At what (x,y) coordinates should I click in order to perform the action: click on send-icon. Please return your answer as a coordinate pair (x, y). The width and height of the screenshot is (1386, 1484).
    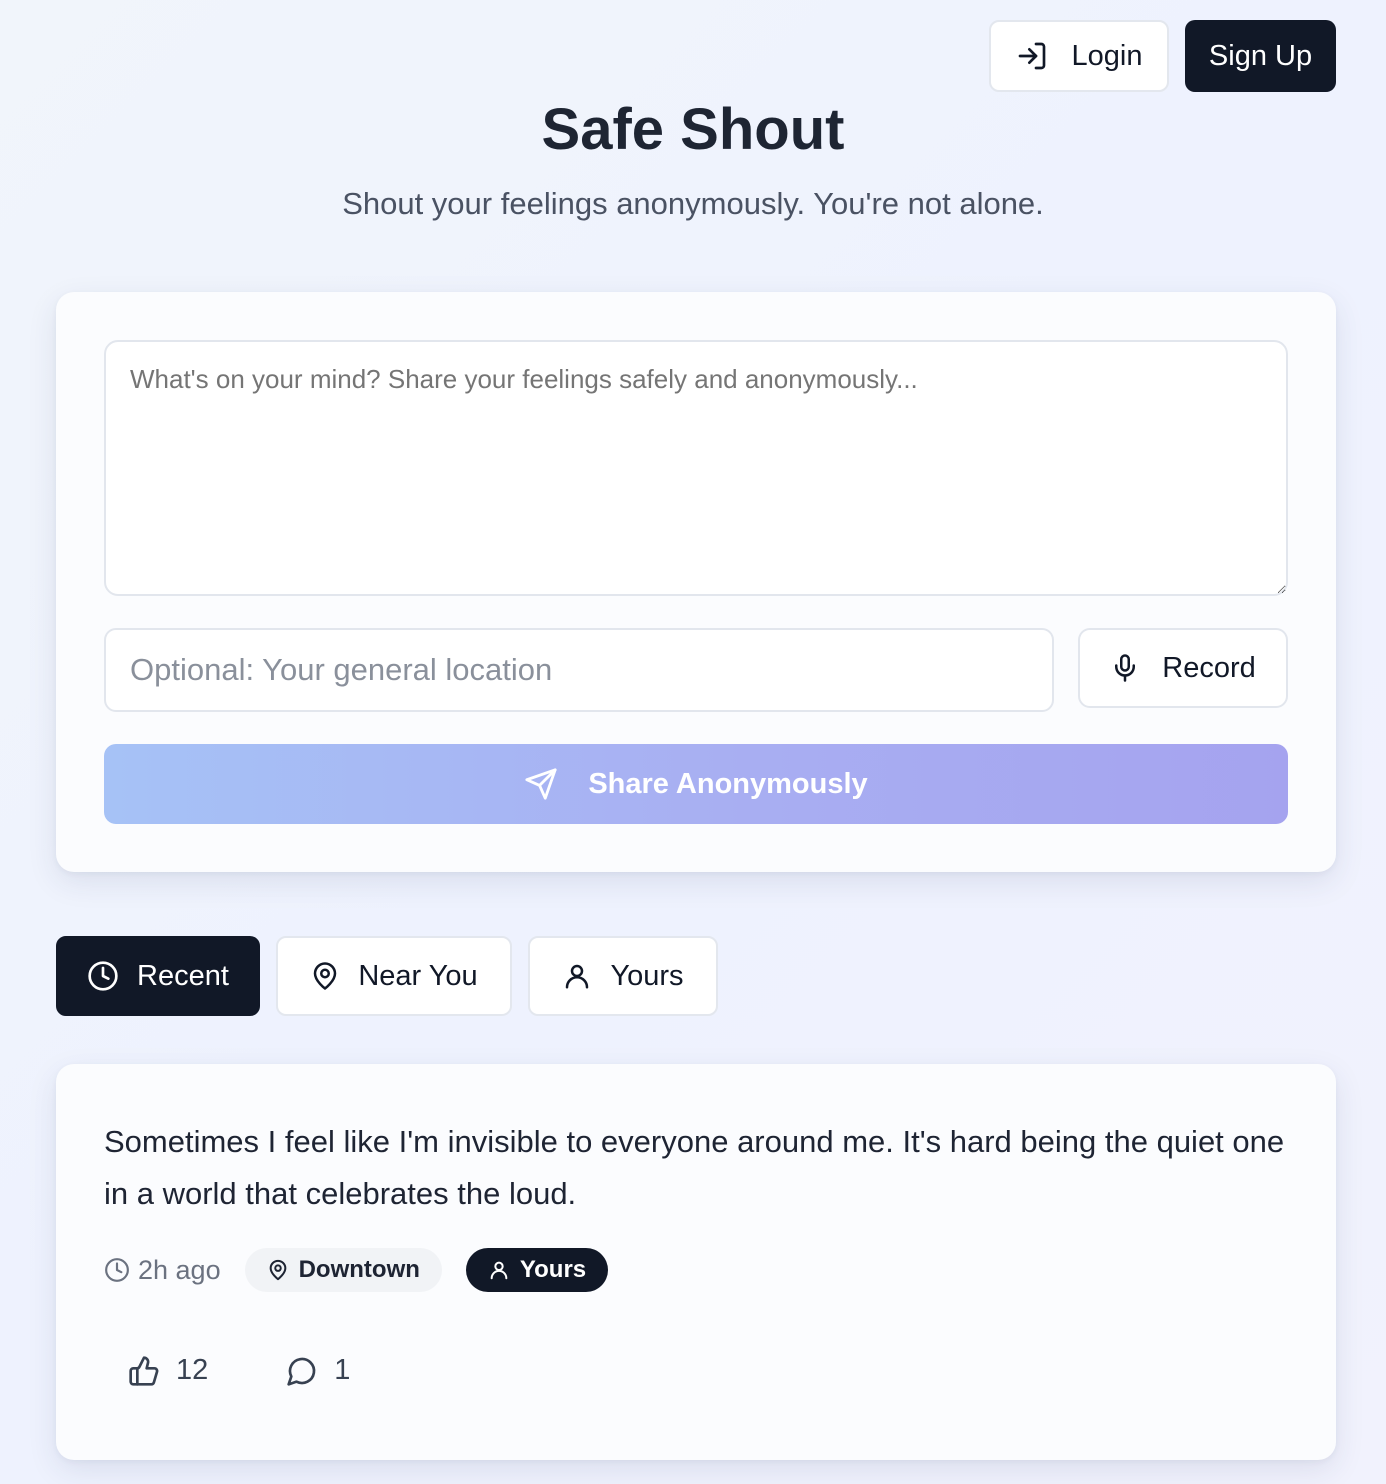
    Looking at the image, I should click on (541, 784).